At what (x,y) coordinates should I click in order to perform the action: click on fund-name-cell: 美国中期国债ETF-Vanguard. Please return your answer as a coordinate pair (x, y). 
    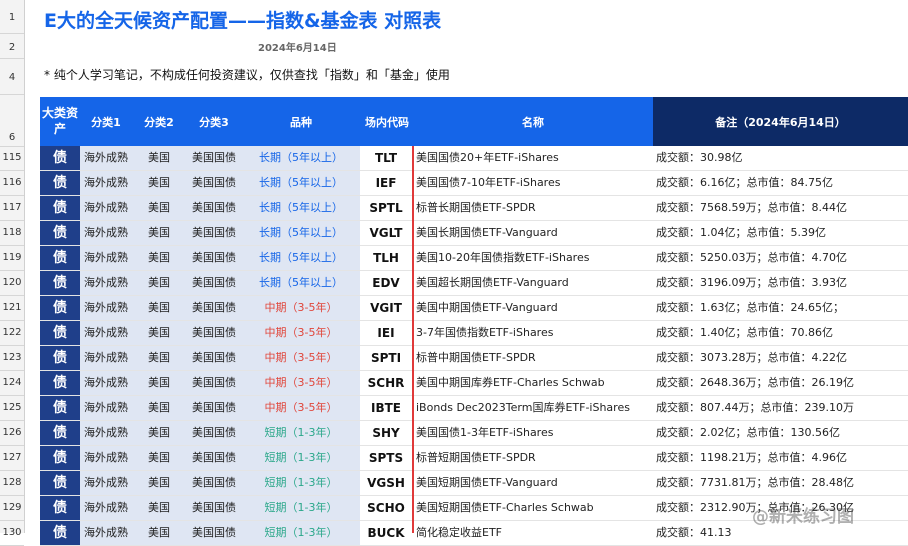
    Looking at the image, I should click on (534, 308).